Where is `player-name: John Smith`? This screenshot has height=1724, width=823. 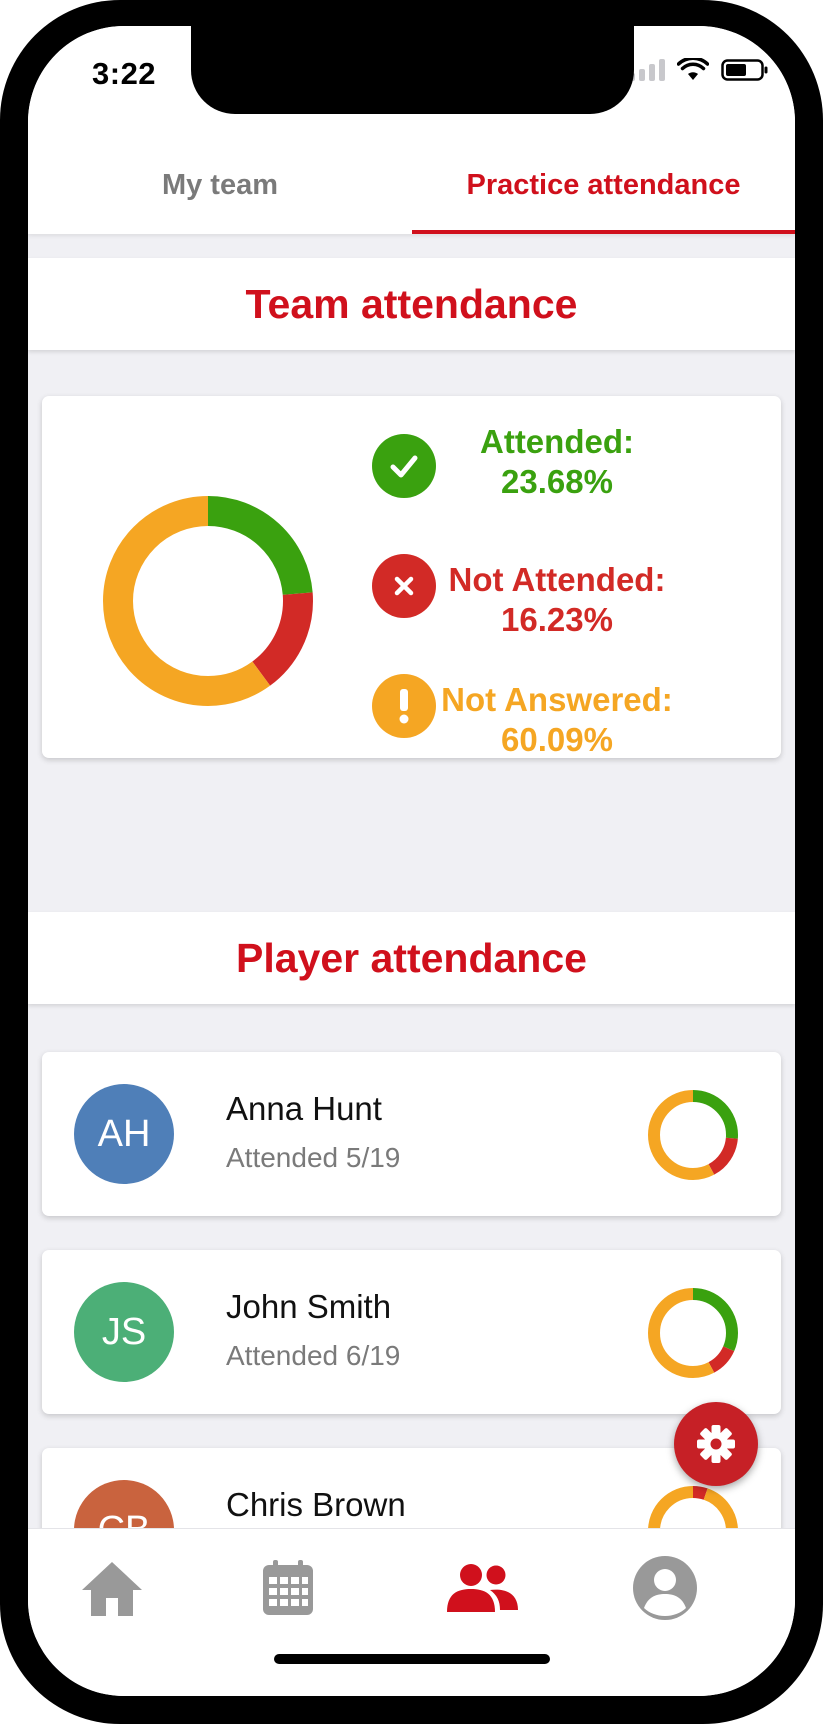
player-name: John Smith is located at coordinates (309, 1306).